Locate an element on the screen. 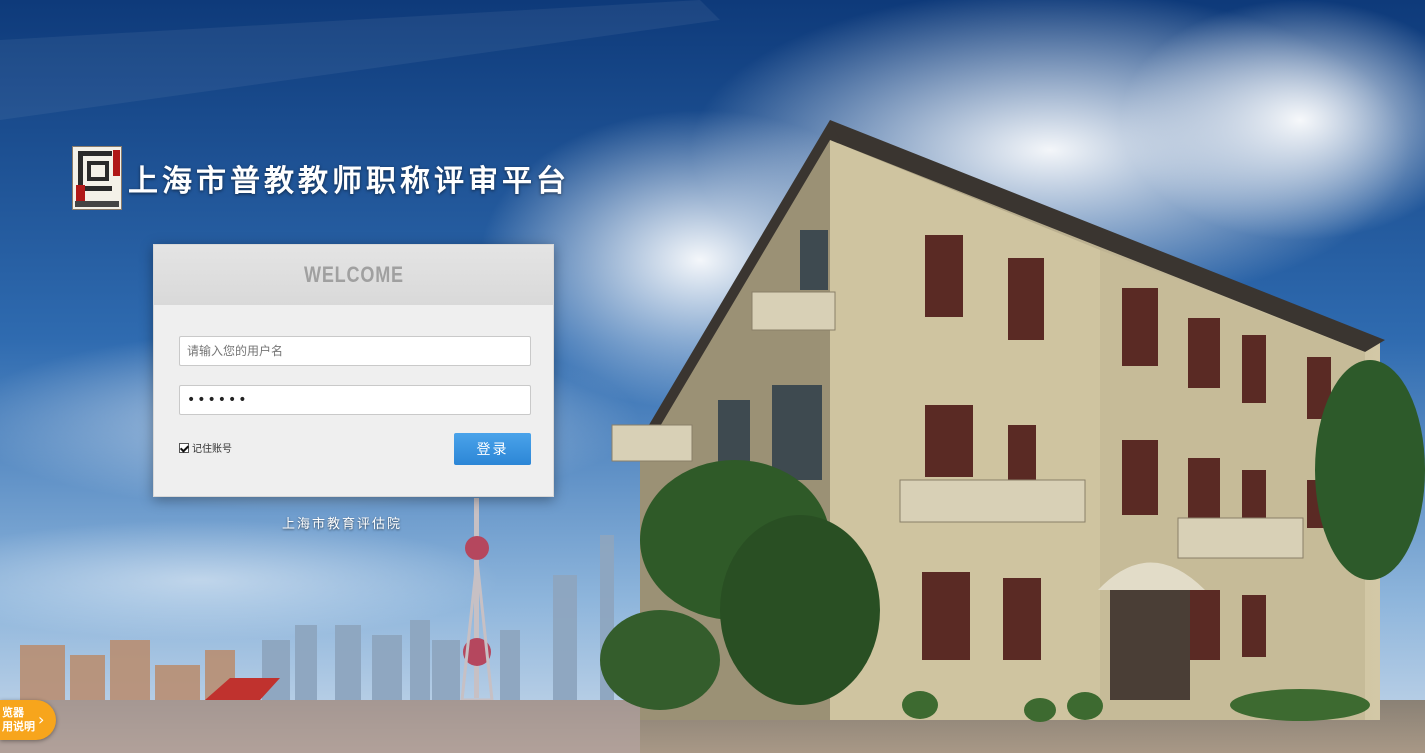  remember-checkbox is located at coordinates (184, 447).